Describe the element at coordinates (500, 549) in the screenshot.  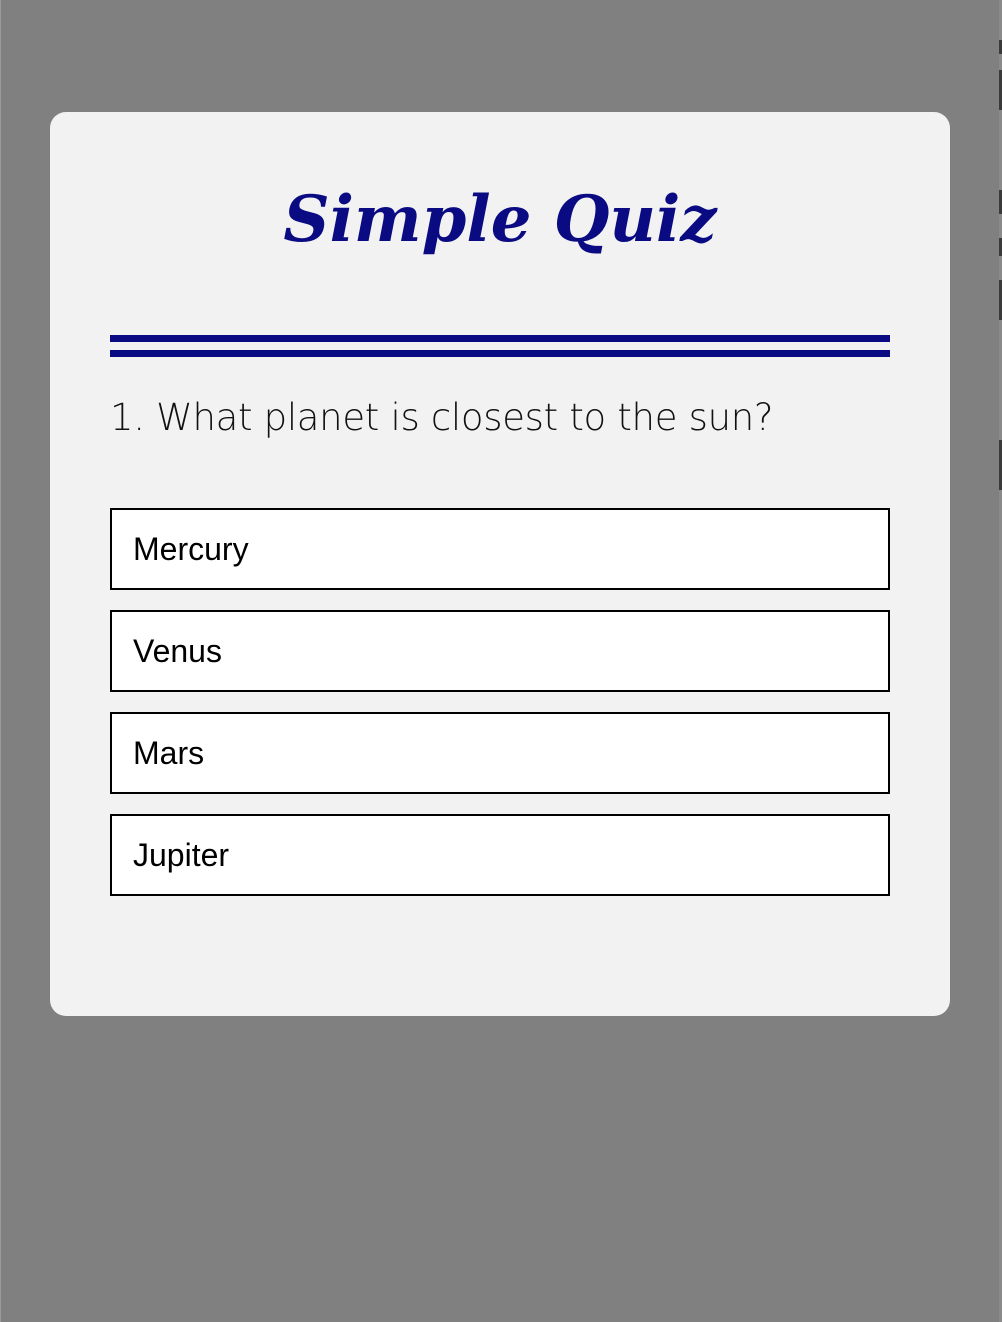
I see `answer-option-mercury: Mercury` at that location.